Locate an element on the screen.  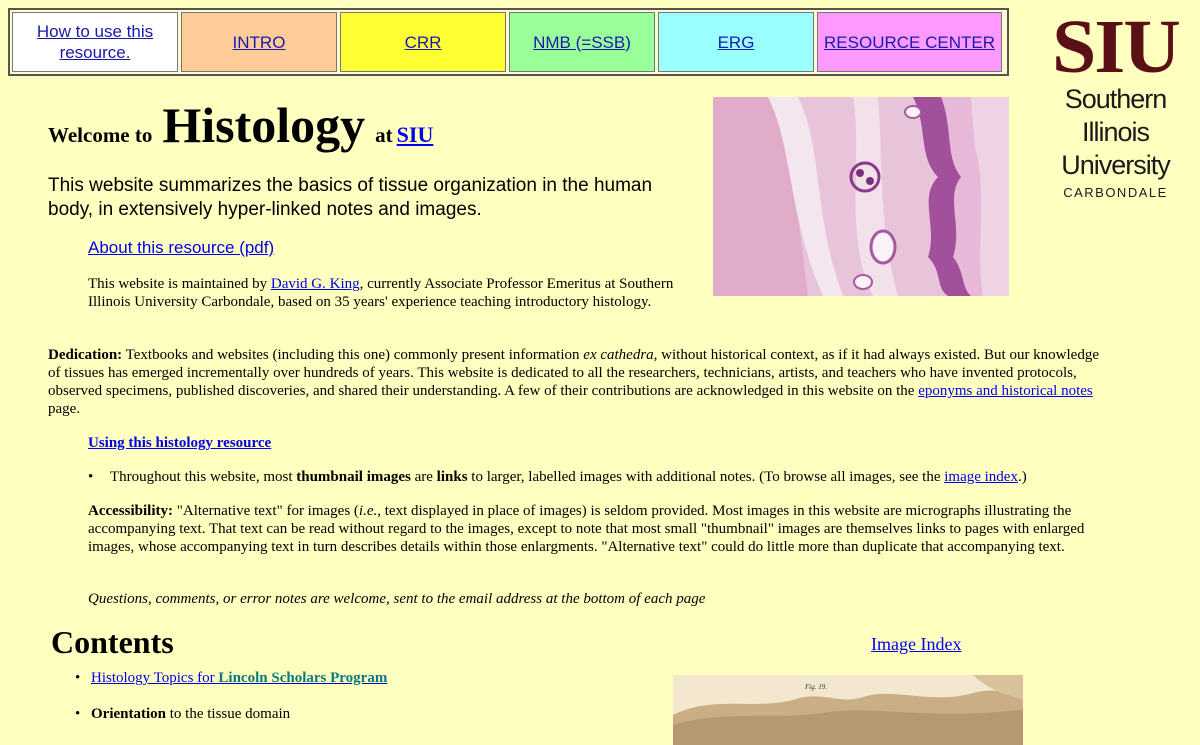
image-index-item: Image Index is located at coordinates (916, 644).